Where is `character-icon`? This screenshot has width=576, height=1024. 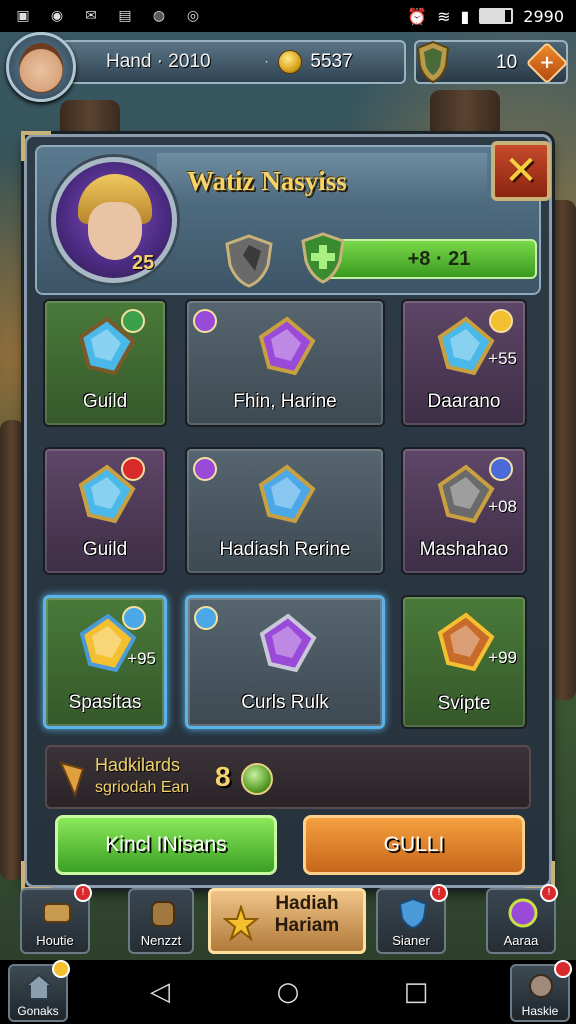
character-icon is located at coordinates (541, 986).